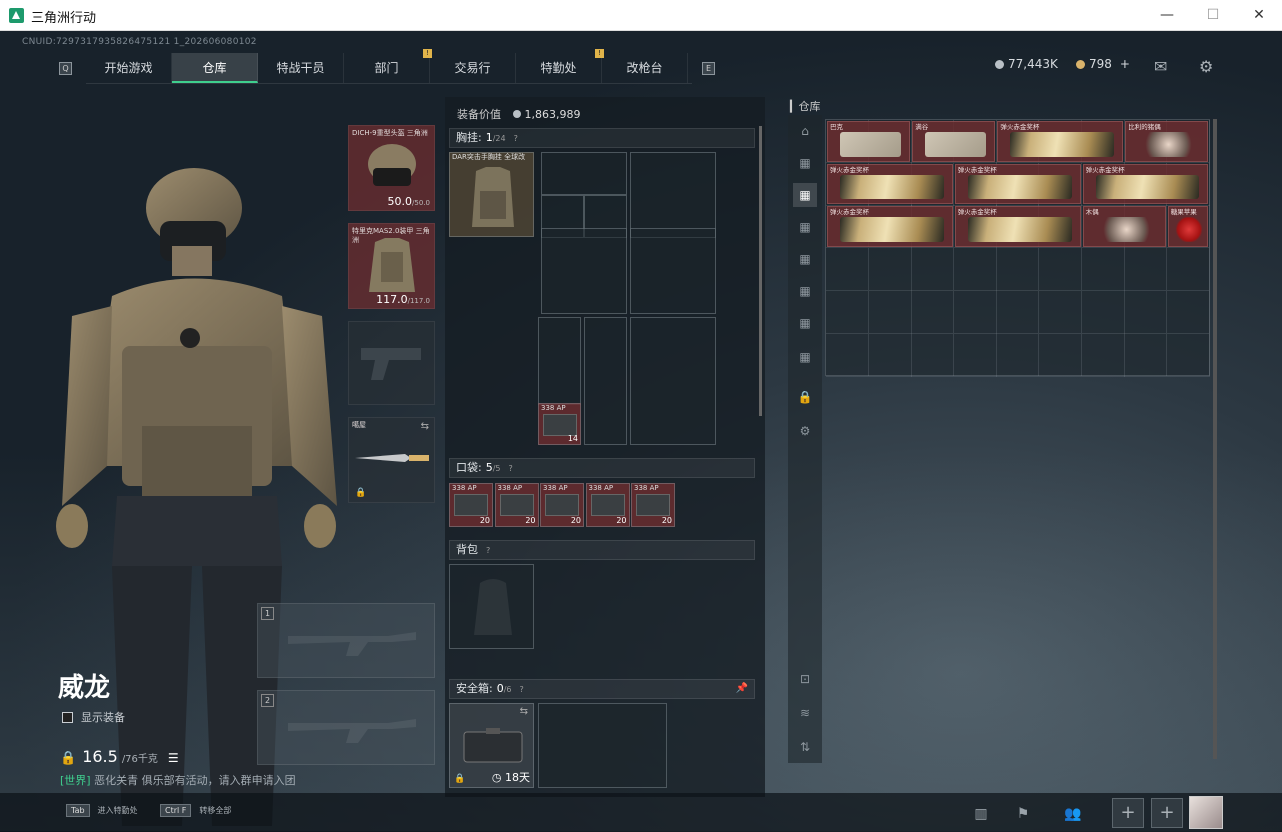 The width and height of the screenshot is (1282, 832). Describe the element at coordinates (1206, 812) in the screenshot. I see `player-avatar` at that location.